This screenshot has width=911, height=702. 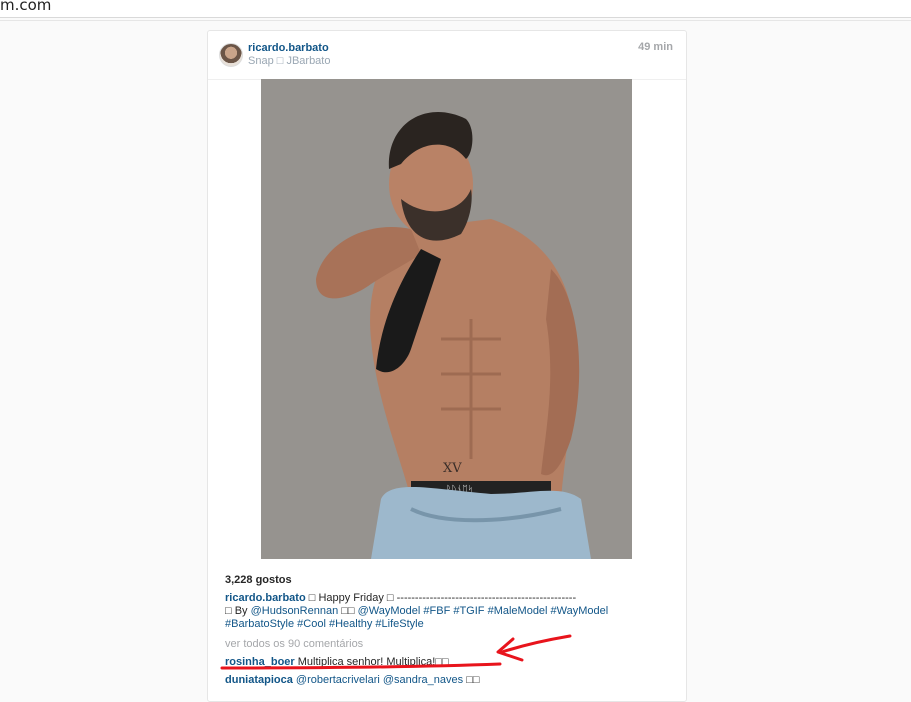 What do you see at coordinates (259, 680) in the screenshot?
I see `comment-username: duniatapioca` at bounding box center [259, 680].